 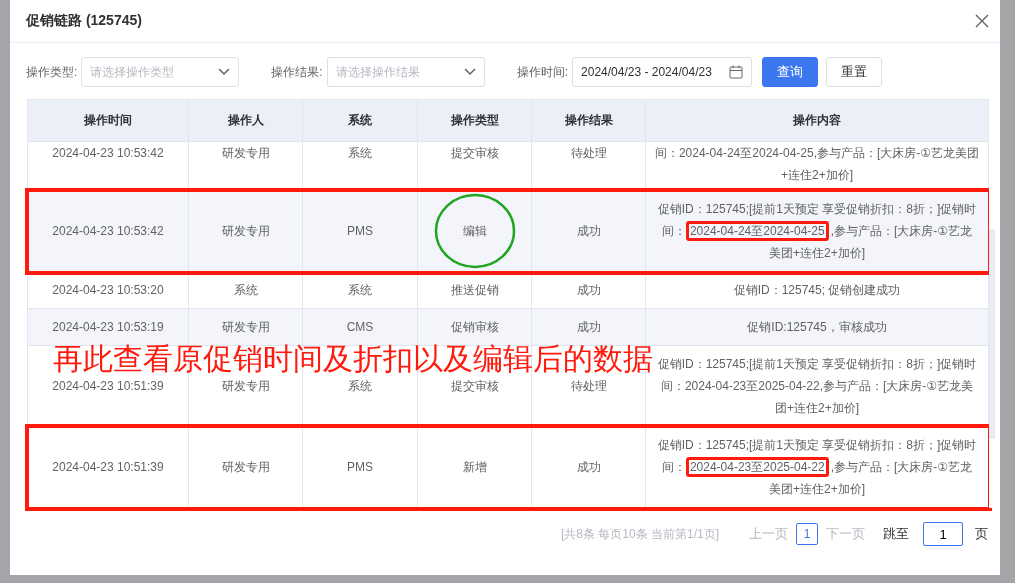 What do you see at coordinates (817, 231) in the screenshot?
I see `table-cell-text: 促销ID：125745;[提前1天预定 享受促销折扣：8折；]促销时间： 2024-04-24至2024-04-25 ,参与产品：[大床房-①艺龙美团+连住2+加价]` at bounding box center [817, 231].